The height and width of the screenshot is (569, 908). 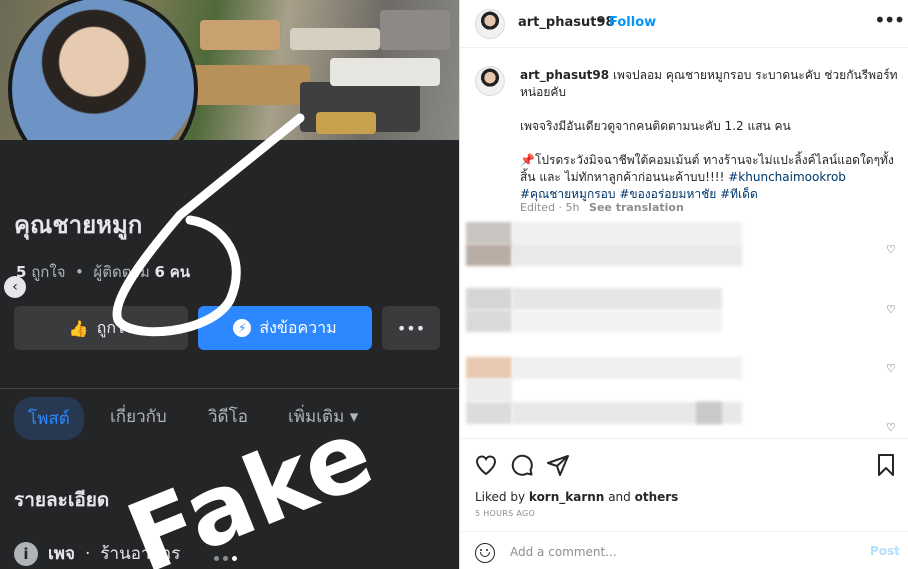 What do you see at coordinates (564, 75) in the screenshot?
I see `caption-username: art_phasut98` at bounding box center [564, 75].